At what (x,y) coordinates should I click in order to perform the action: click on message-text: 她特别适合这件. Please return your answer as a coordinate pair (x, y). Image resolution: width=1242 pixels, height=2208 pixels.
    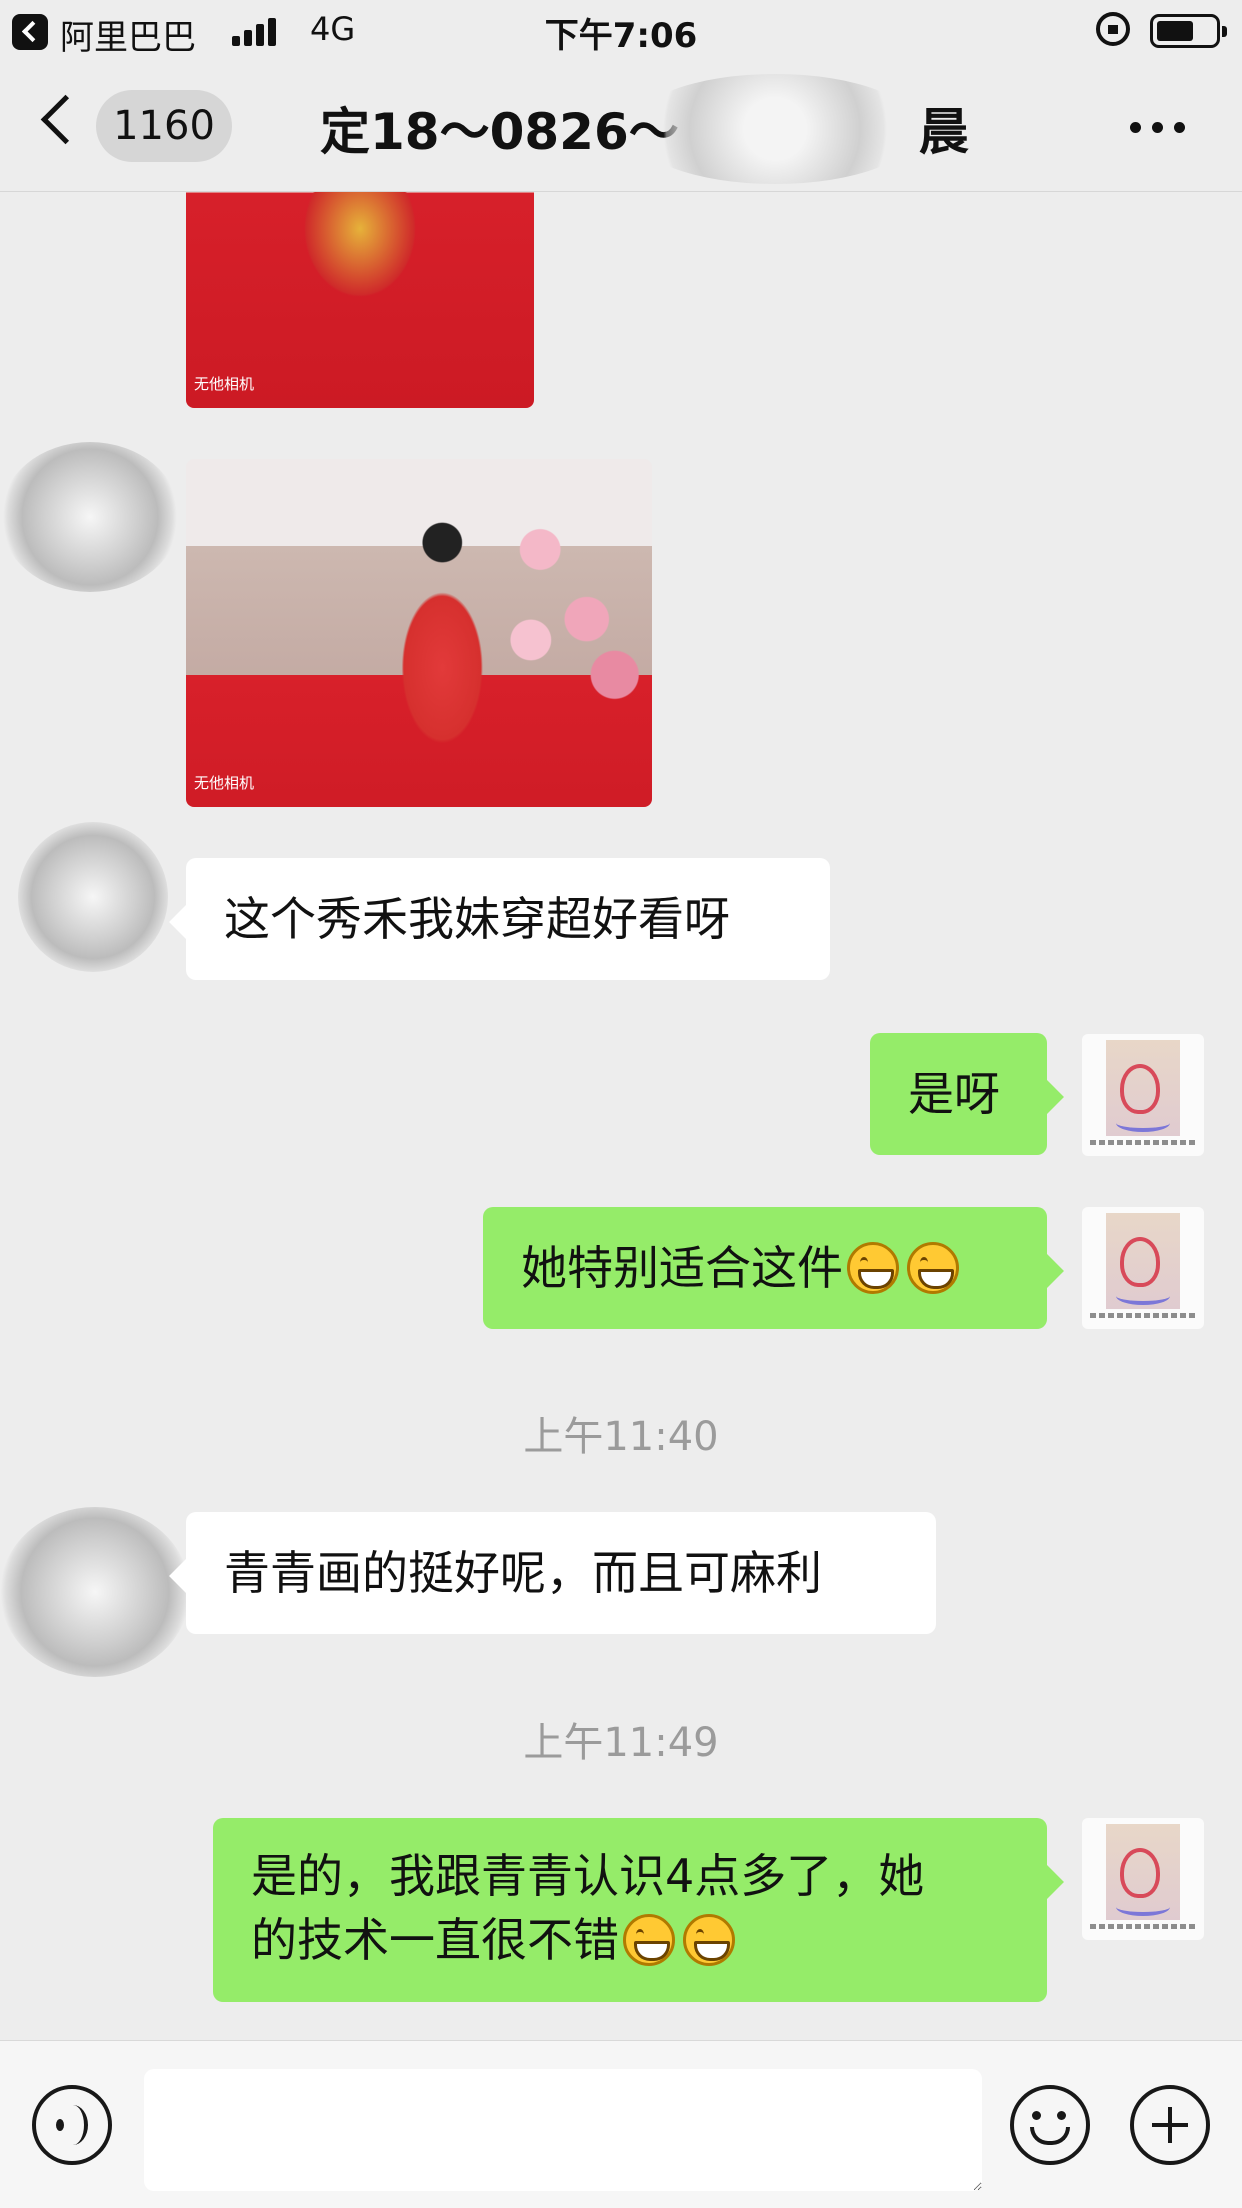
    Looking at the image, I should click on (682, 1268).